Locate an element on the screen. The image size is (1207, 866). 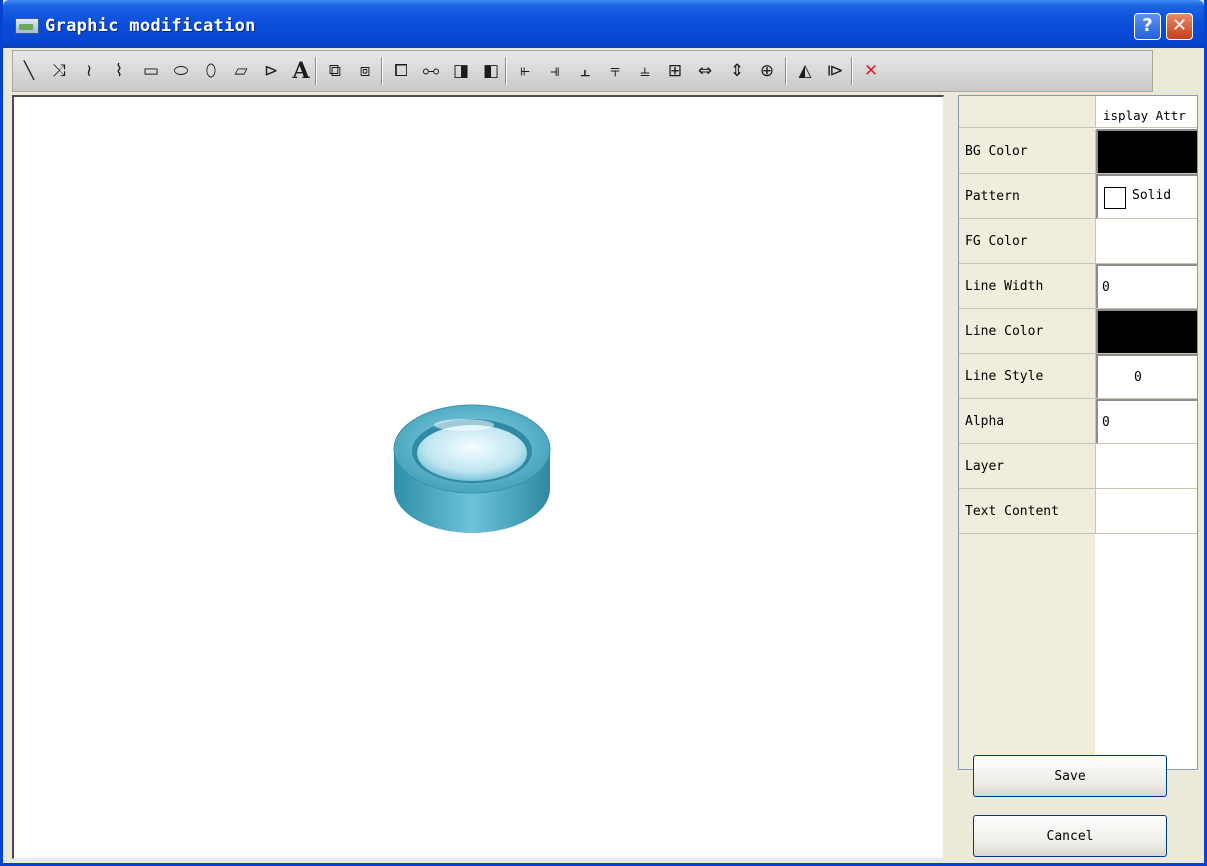
ellipse-tool-glyph: ⬯ is located at coordinates (211, 71).